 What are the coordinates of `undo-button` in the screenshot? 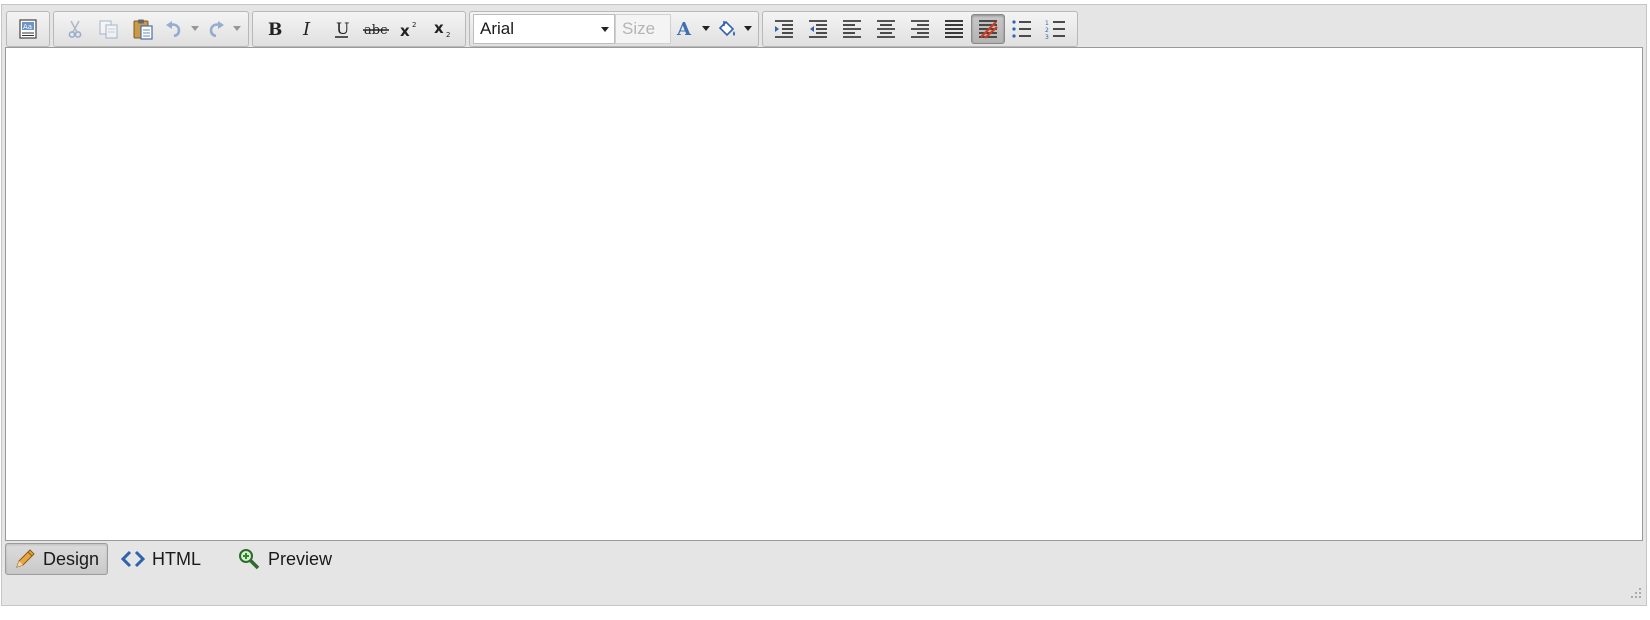 It's located at (174, 29).